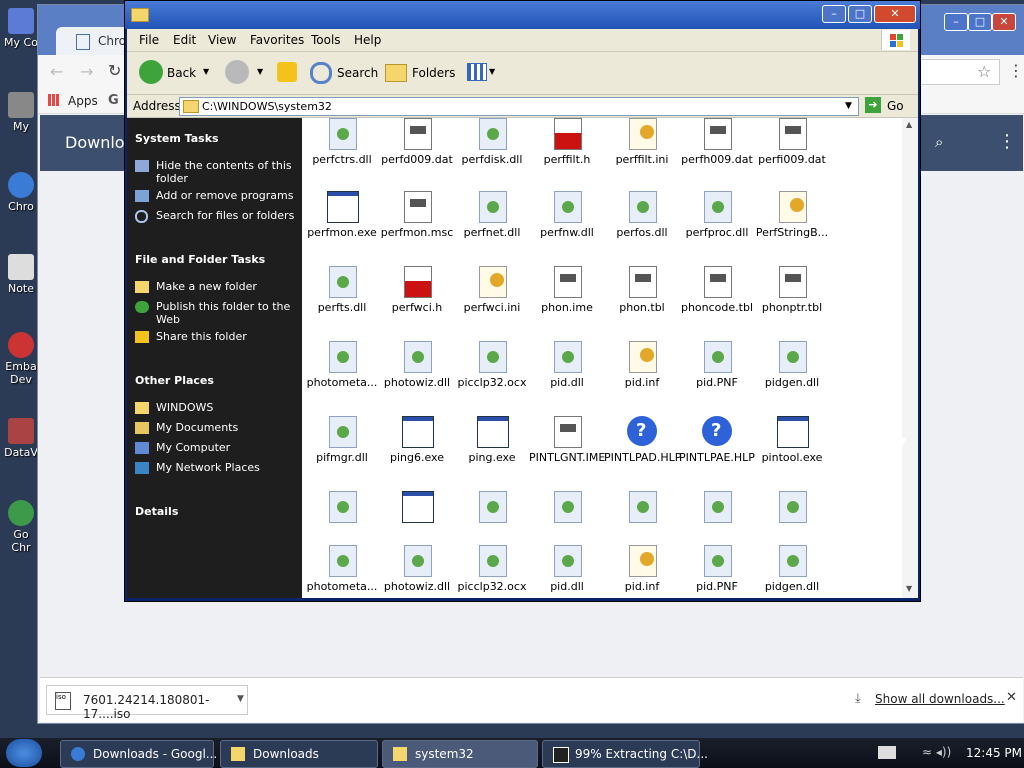 The image size is (1024, 768). What do you see at coordinates (21, 28) in the screenshot?
I see `desktop-icon-my-computer: My Co` at bounding box center [21, 28].